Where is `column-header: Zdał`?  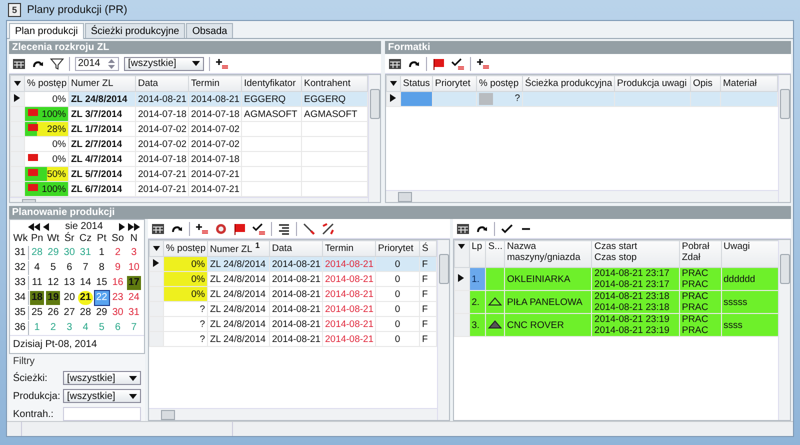 column-header: Zdał is located at coordinates (700, 257).